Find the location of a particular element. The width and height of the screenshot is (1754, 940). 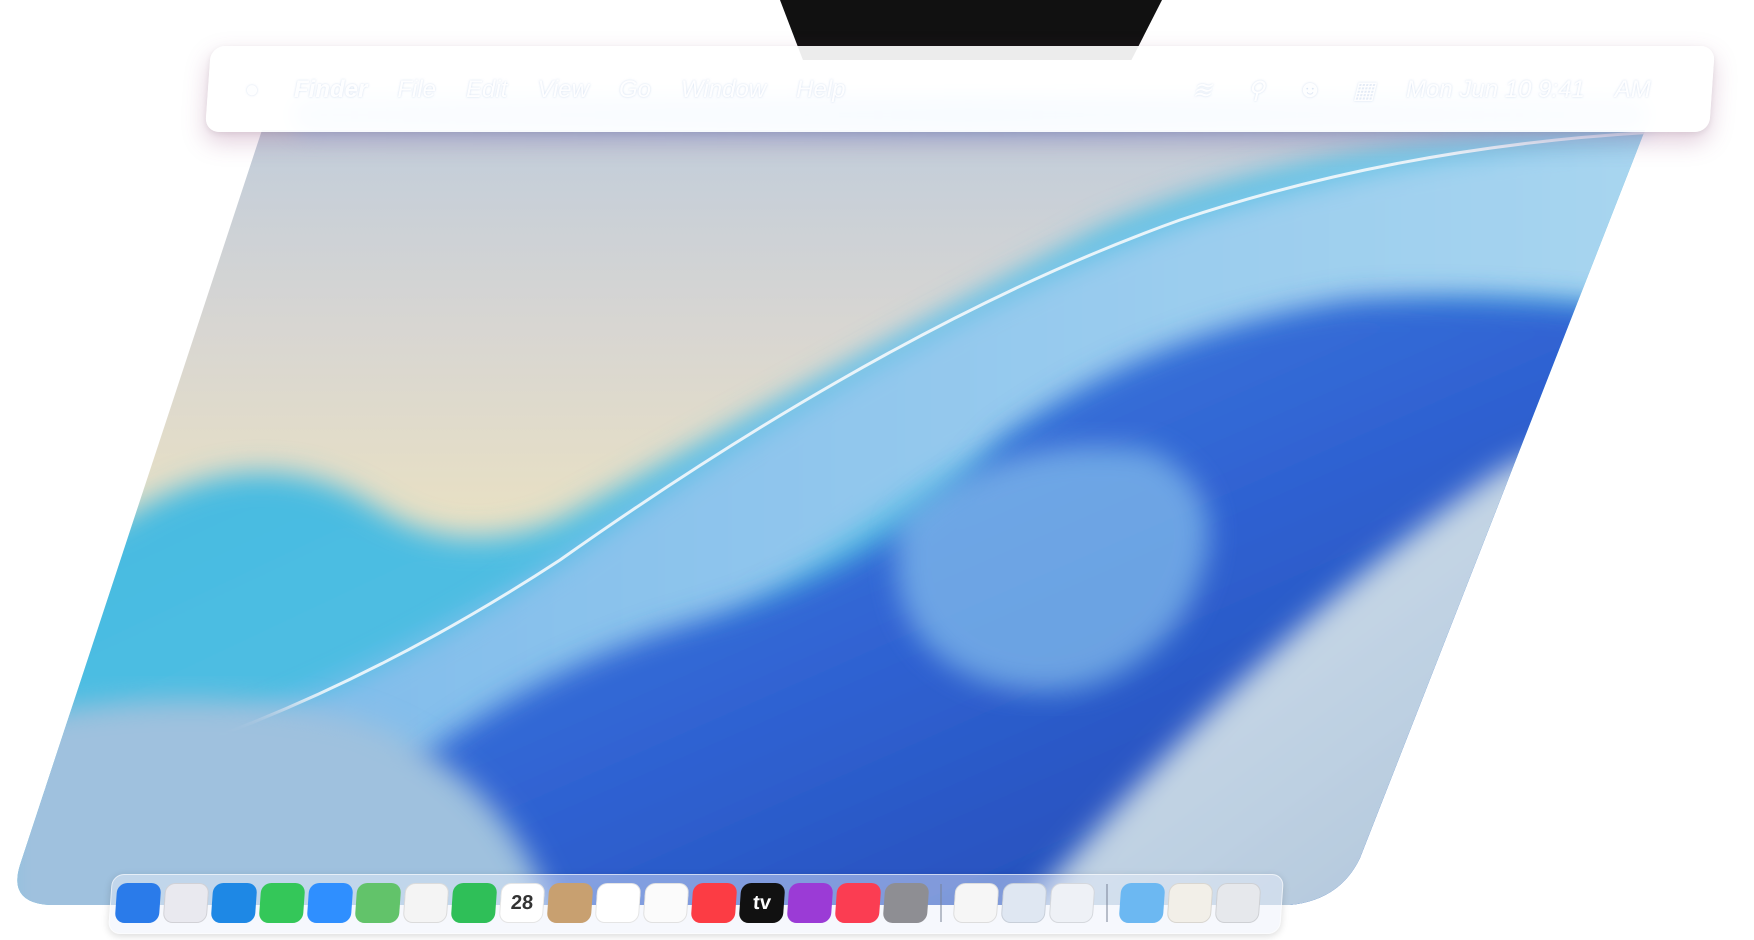

menu-bar-left: ● Finder File Edit View Go Window Help is located at coordinates (543, 90).